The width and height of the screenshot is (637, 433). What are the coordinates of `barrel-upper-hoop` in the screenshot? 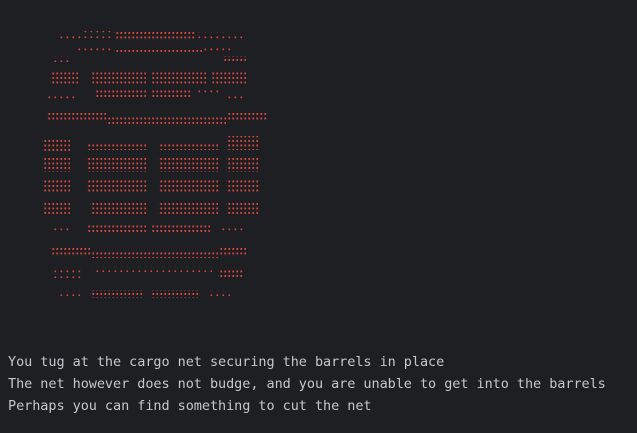 It's located at (148, 77).